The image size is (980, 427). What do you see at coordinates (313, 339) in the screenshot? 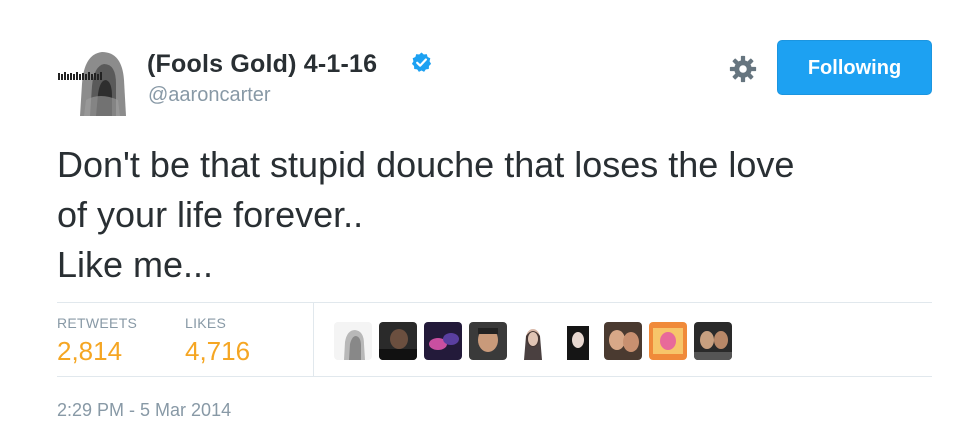
I see `stats-divider` at bounding box center [313, 339].